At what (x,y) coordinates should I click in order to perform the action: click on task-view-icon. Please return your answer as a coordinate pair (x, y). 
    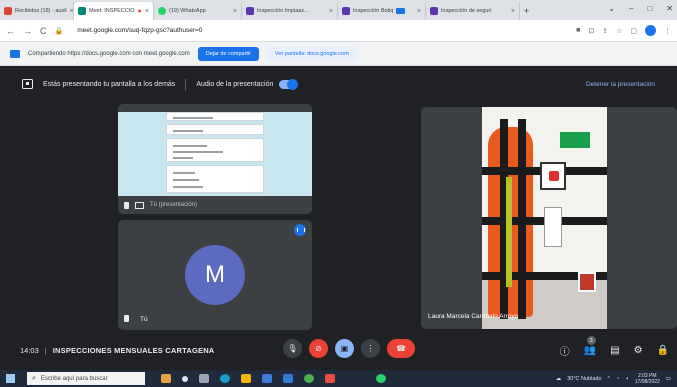
    Looking at the image, I should click on (204, 378).